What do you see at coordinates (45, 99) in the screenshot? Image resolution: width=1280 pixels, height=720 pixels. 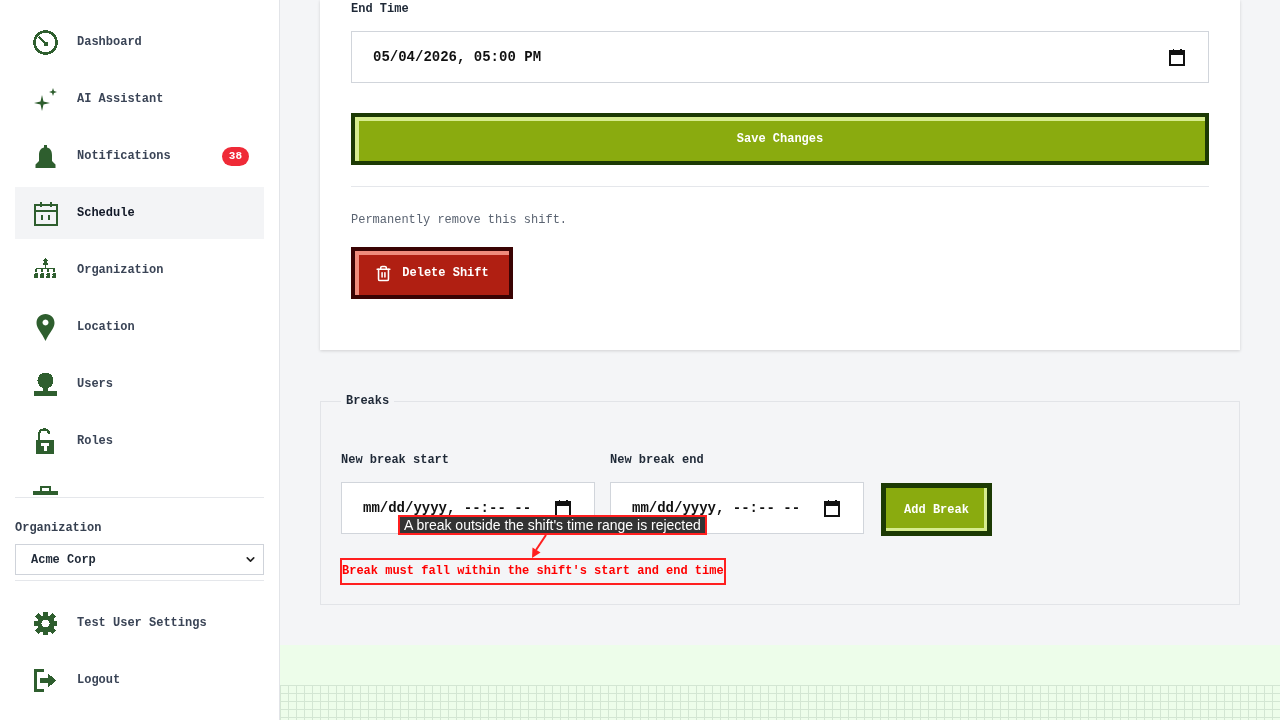 I see `sparkle-icon` at bounding box center [45, 99].